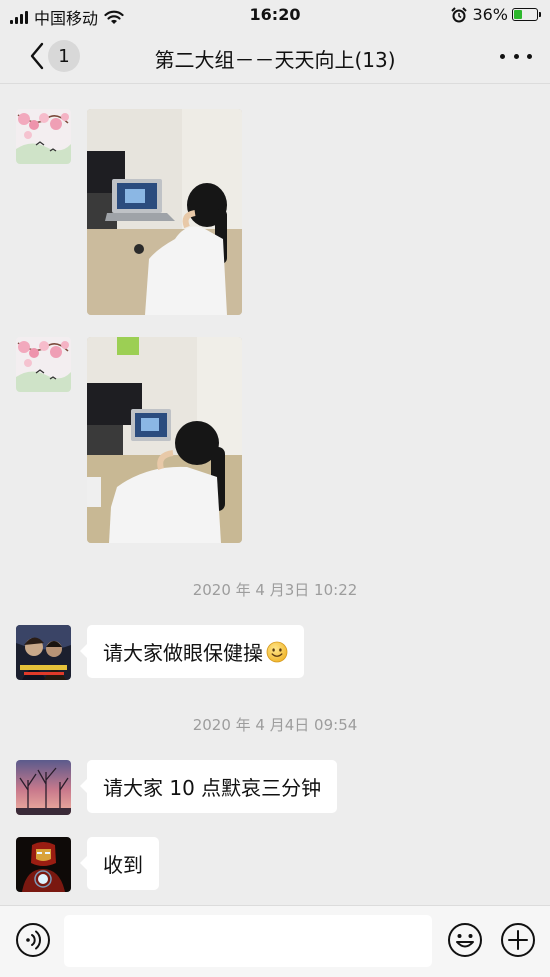  I want to click on battery-level, so click(518, 14).